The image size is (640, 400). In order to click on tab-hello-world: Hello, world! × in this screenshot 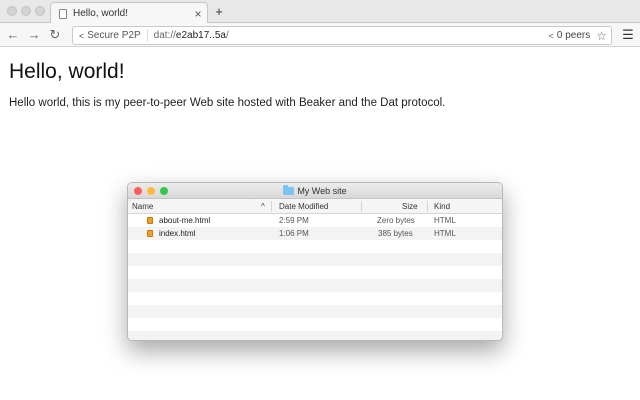, I will do `click(129, 13)`.